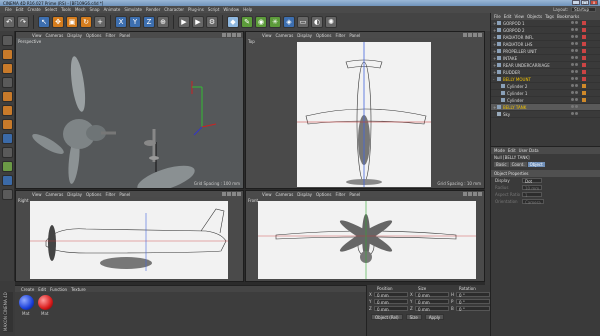  Describe the element at coordinates (303, 22) in the screenshot. I see `floor-icon: ▭` at that location.